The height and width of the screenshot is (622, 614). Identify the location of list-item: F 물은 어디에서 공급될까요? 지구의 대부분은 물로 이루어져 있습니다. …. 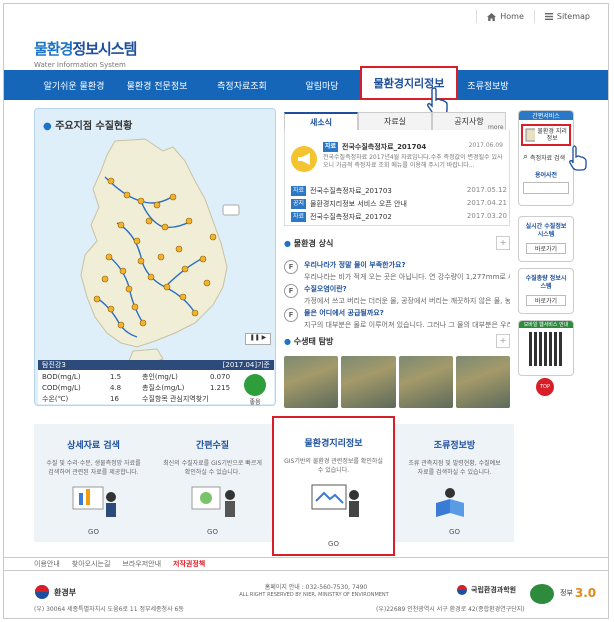
(397, 319).